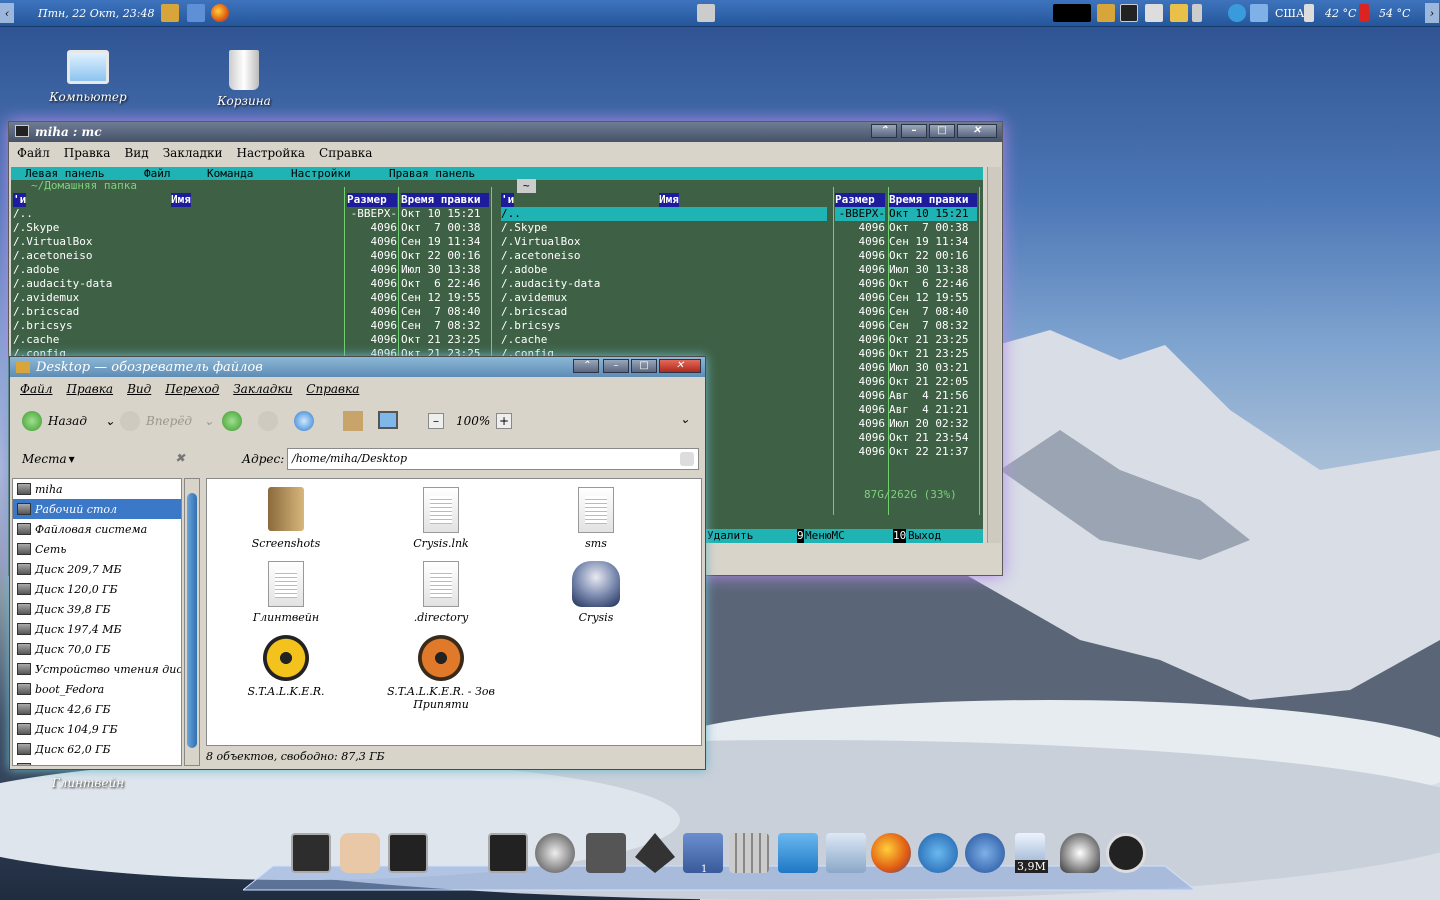  I want to click on file-item: S.T.A.L.K.E.R., so click(286, 666).